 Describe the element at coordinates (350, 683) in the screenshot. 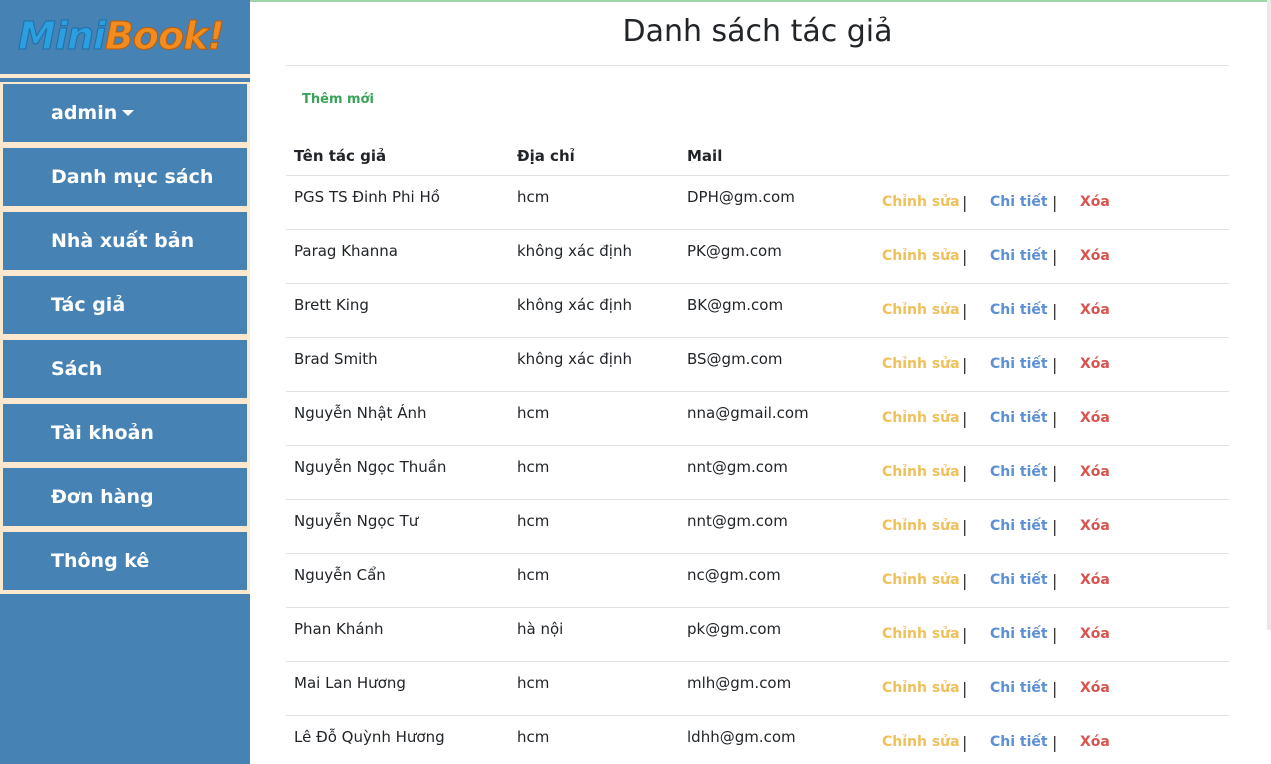

I see `author-name: Mai Lan Hương` at that location.